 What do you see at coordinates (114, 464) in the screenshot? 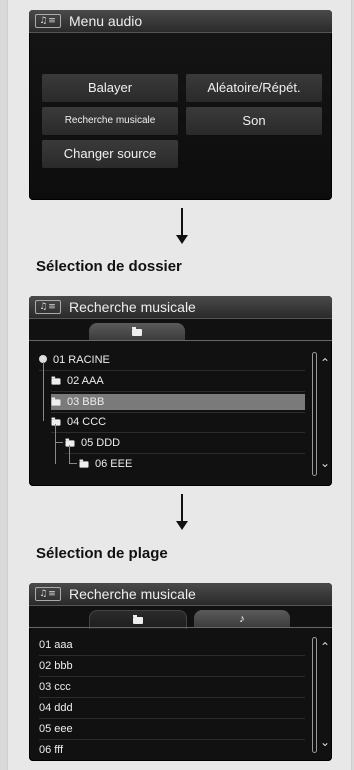
I see `list-item-label: 06 EEE` at bounding box center [114, 464].